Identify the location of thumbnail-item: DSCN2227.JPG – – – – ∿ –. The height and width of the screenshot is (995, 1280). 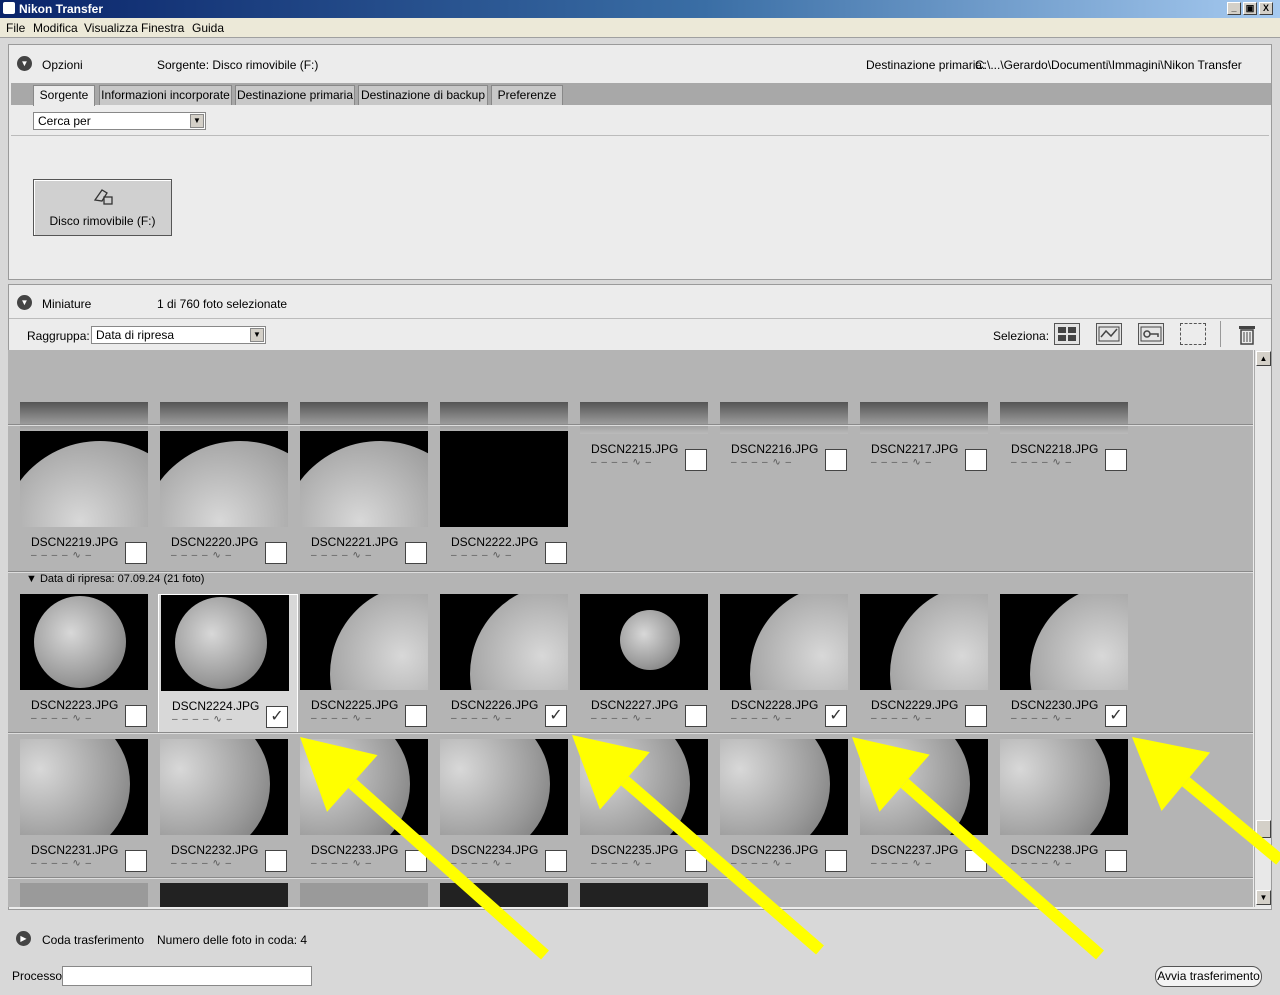
(648, 664).